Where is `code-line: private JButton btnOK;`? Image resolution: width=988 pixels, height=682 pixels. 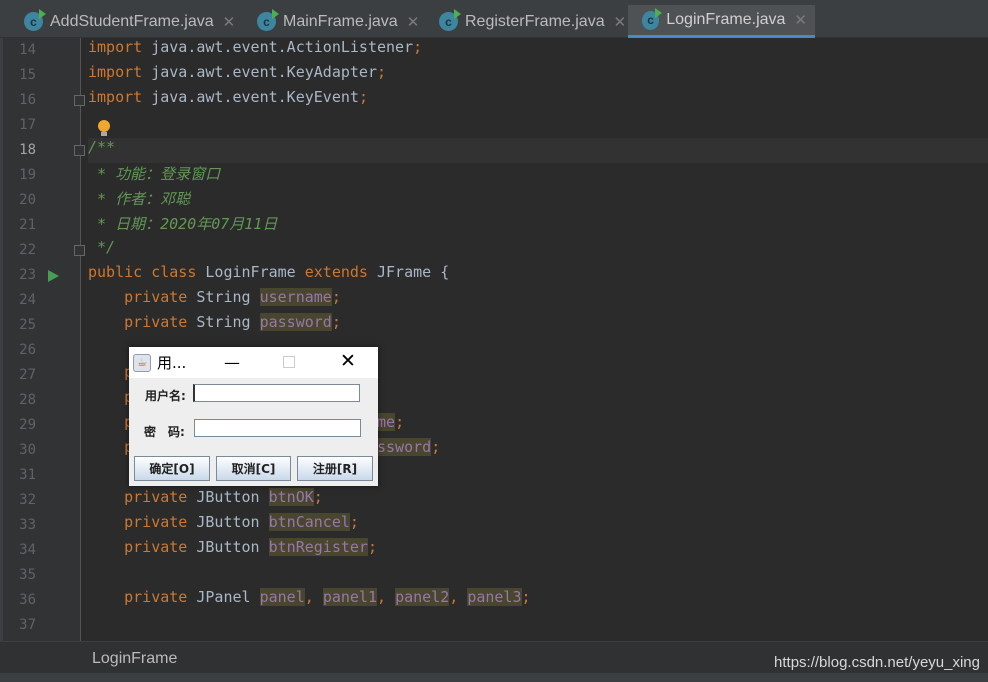 code-line: private JButton btnOK; is located at coordinates (205, 500).